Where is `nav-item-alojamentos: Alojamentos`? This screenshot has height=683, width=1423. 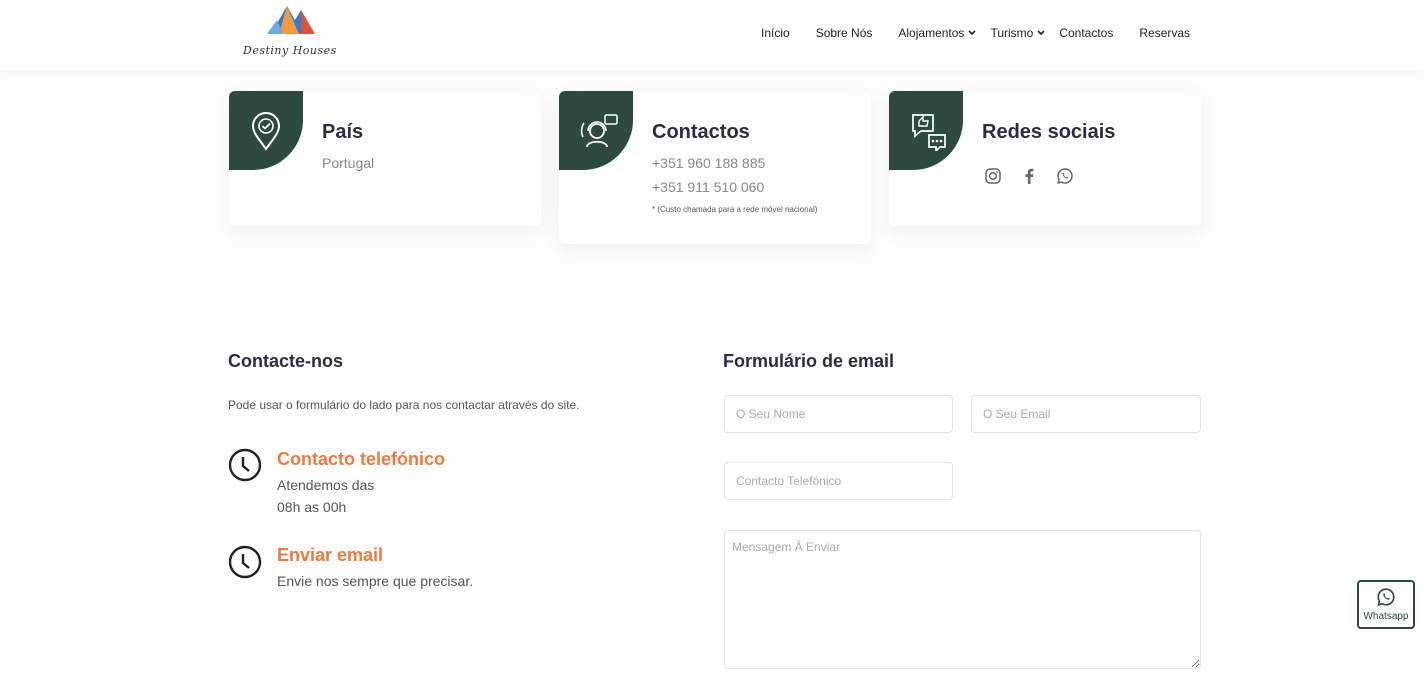 nav-item-alojamentos: Alojamentos is located at coordinates (937, 33).